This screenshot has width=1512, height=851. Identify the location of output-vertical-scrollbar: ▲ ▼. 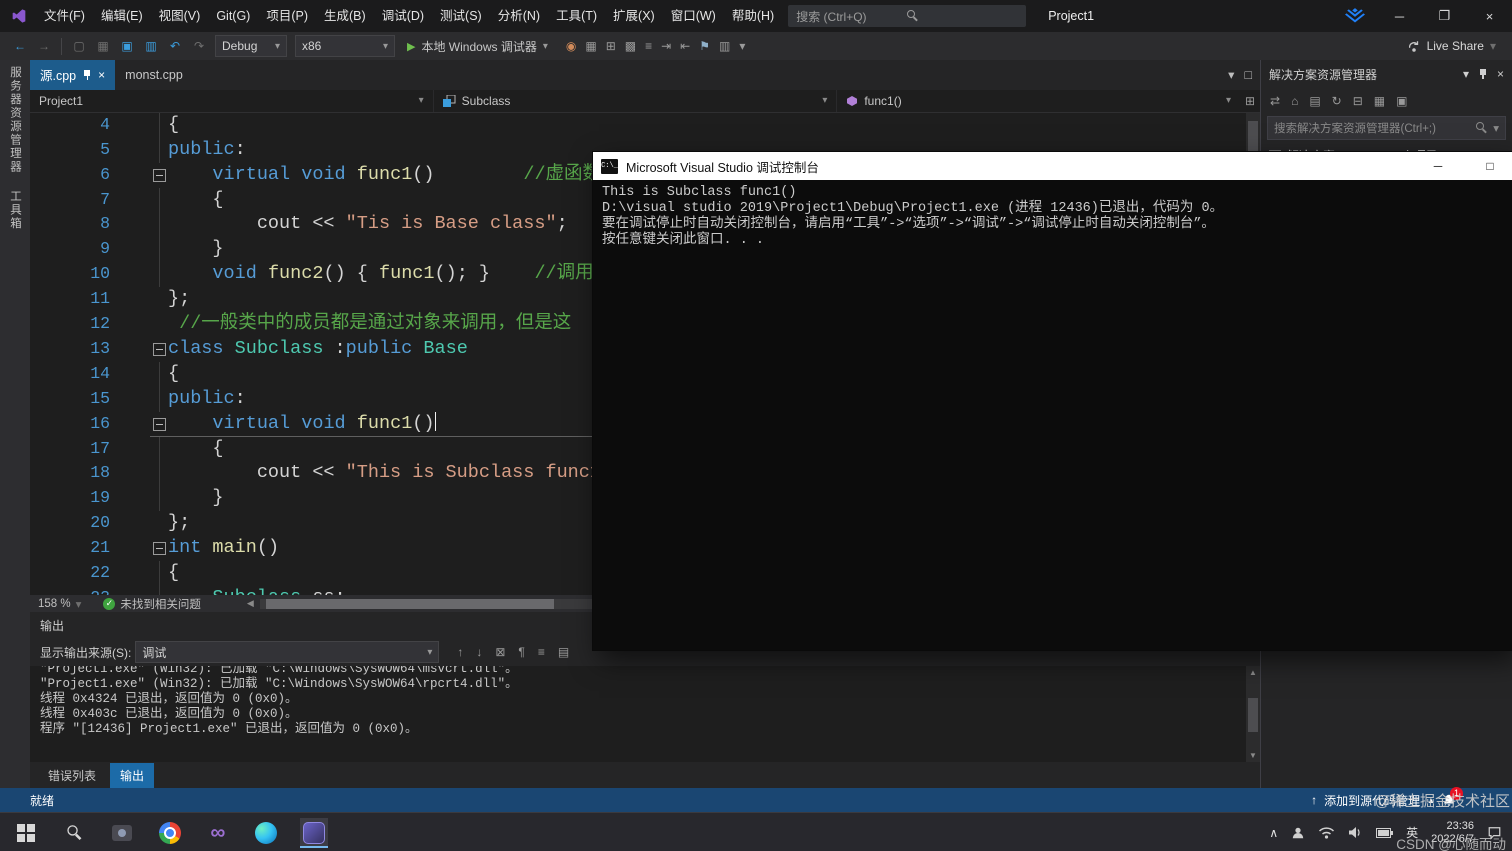
(1253, 714).